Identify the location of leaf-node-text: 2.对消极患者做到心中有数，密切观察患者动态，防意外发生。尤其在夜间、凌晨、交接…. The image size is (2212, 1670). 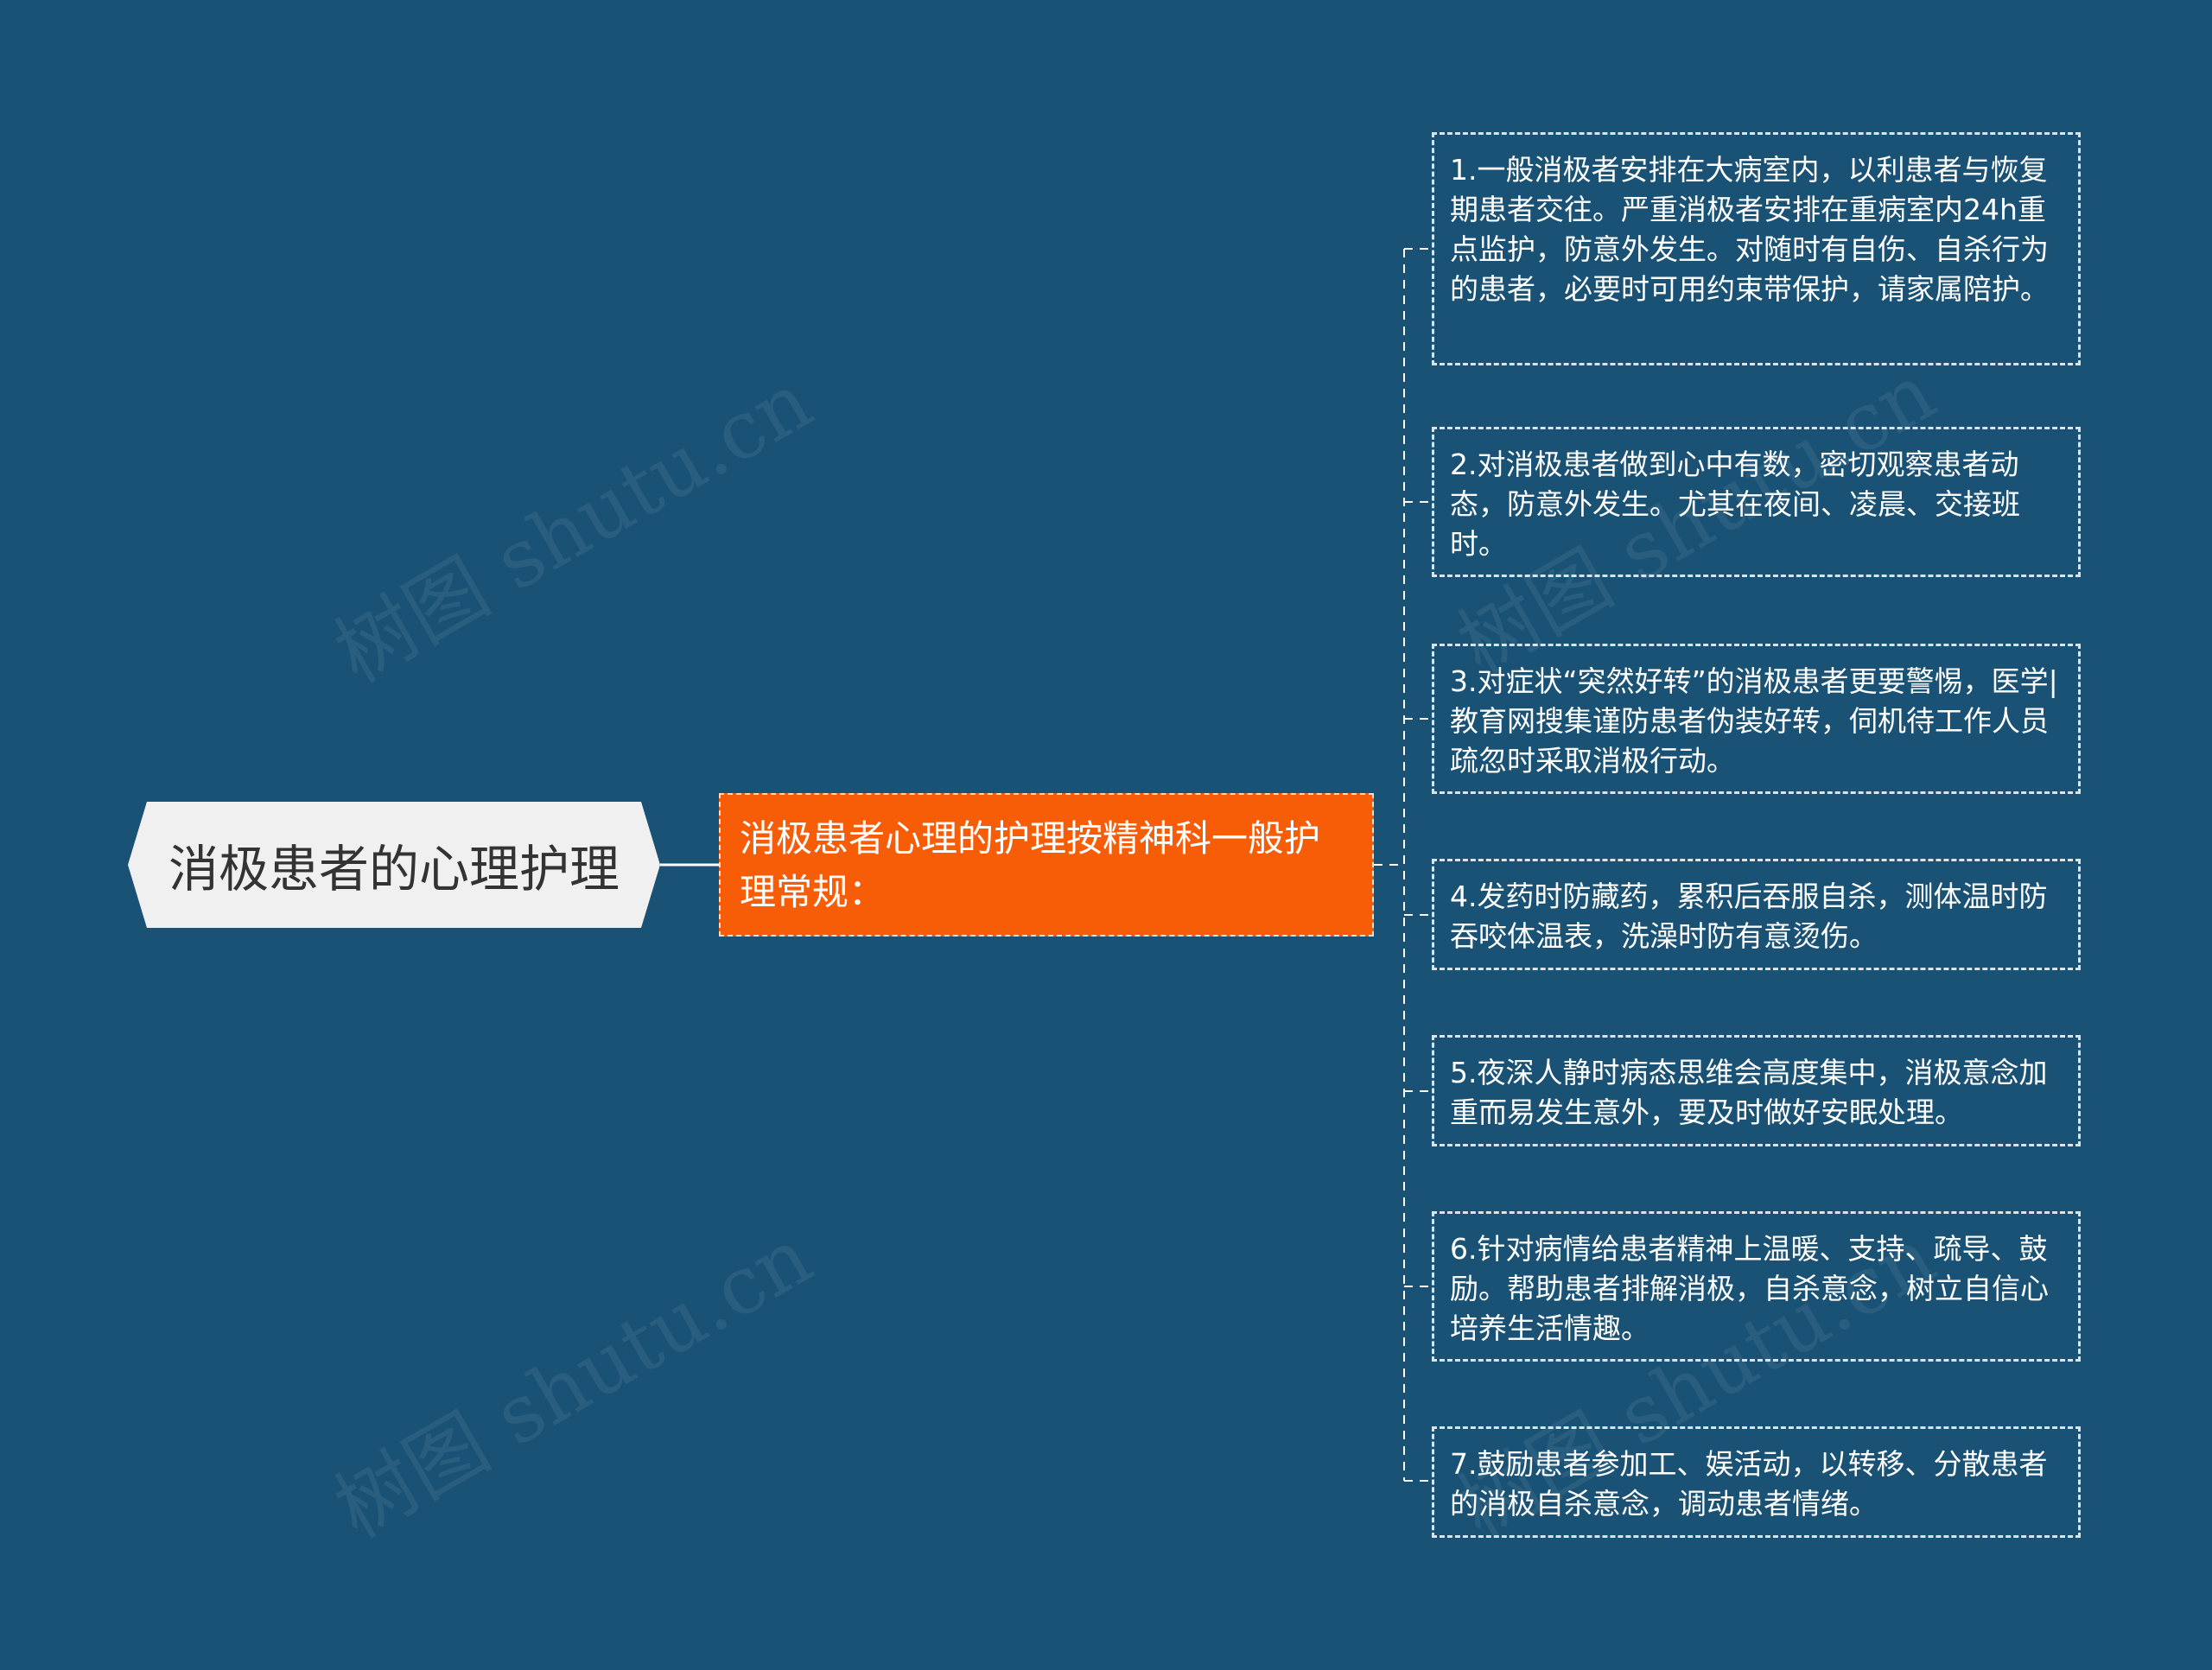
(1735, 504).